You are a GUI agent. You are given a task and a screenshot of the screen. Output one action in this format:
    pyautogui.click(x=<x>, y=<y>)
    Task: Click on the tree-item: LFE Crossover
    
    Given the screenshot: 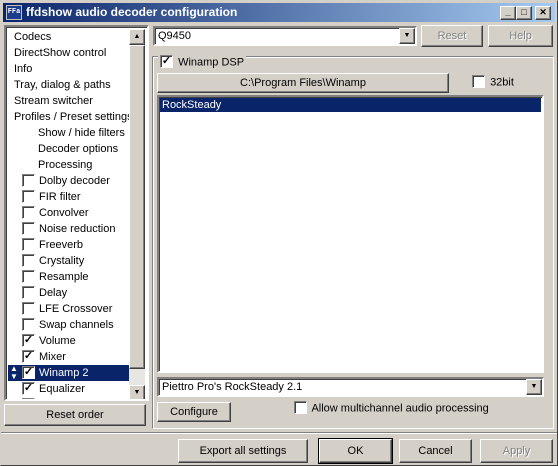 What is the action you would take?
    pyautogui.click(x=70, y=309)
    